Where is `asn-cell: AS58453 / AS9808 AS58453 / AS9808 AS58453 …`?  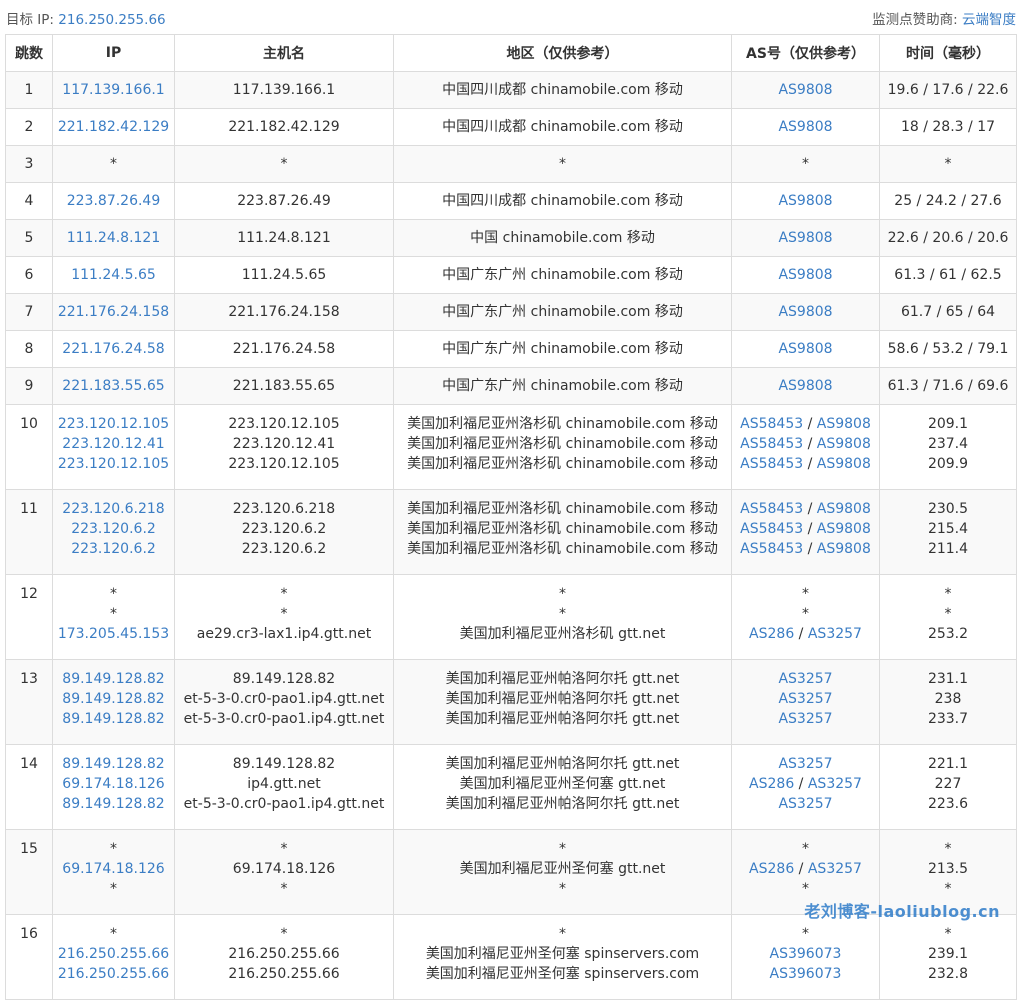 asn-cell: AS58453 / AS9808 AS58453 / AS9808 AS58453 … is located at coordinates (805, 447).